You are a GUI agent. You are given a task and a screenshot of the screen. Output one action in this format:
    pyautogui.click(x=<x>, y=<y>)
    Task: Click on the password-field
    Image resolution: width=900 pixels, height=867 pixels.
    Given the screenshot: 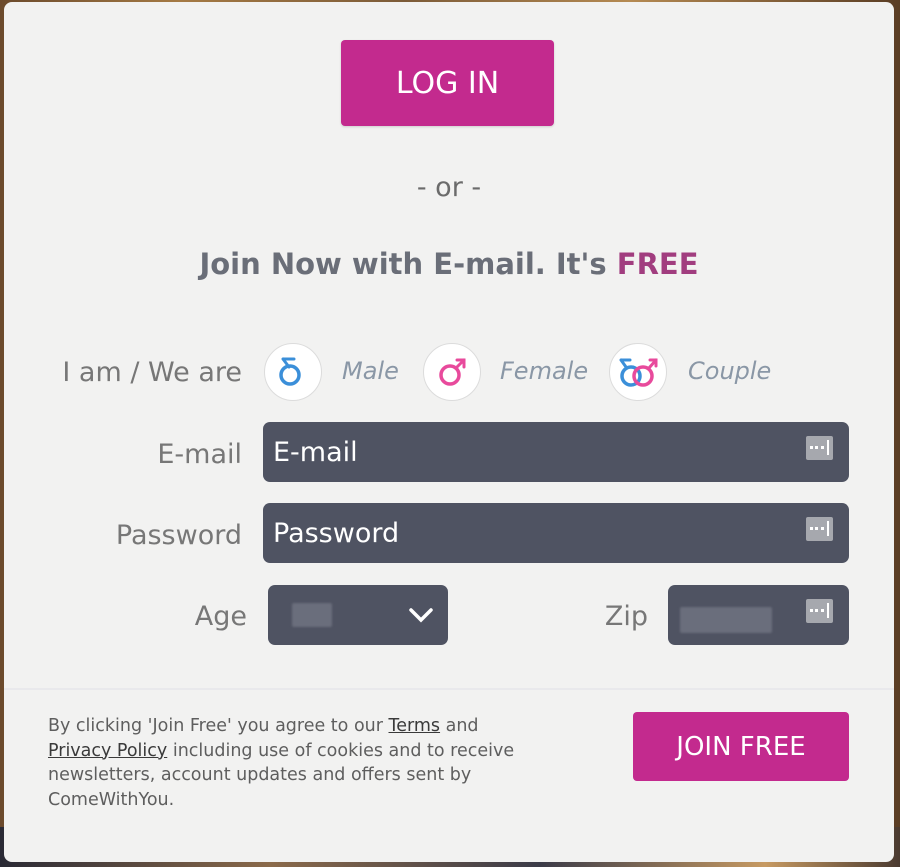 What is the action you would take?
    pyautogui.click(x=533, y=533)
    